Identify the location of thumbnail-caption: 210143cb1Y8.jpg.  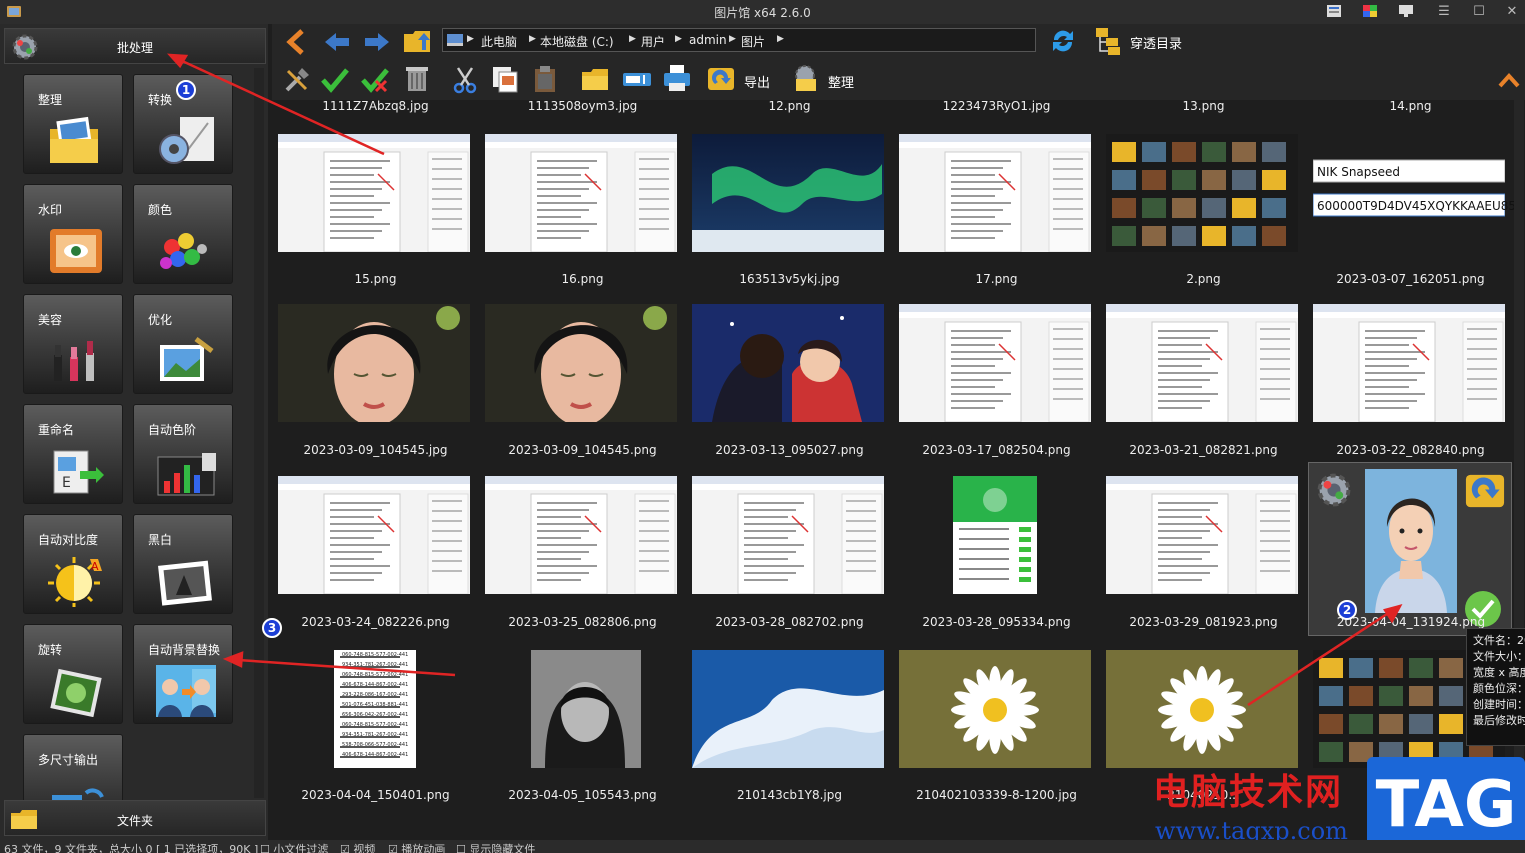
(789, 795).